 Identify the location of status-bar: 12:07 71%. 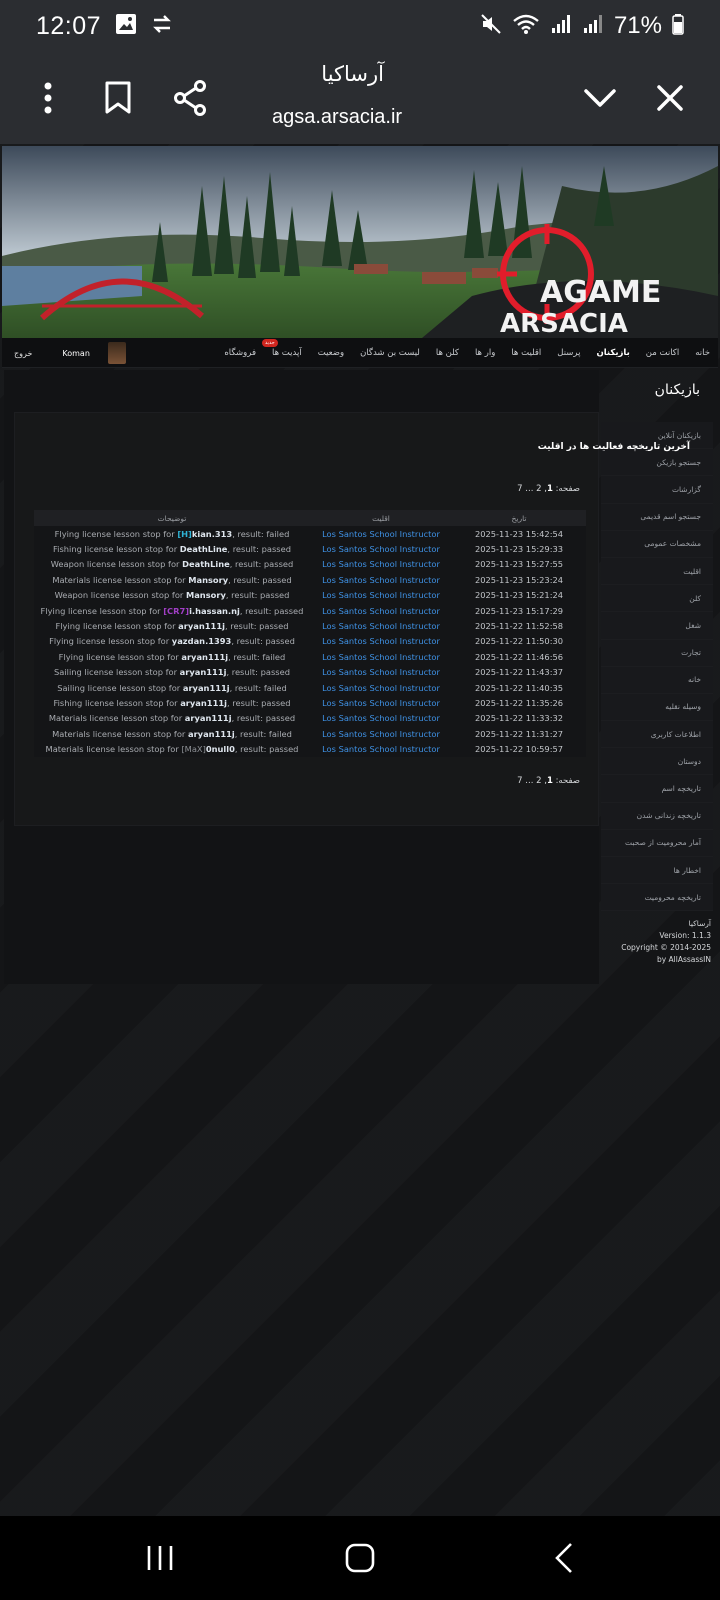
(360, 26).